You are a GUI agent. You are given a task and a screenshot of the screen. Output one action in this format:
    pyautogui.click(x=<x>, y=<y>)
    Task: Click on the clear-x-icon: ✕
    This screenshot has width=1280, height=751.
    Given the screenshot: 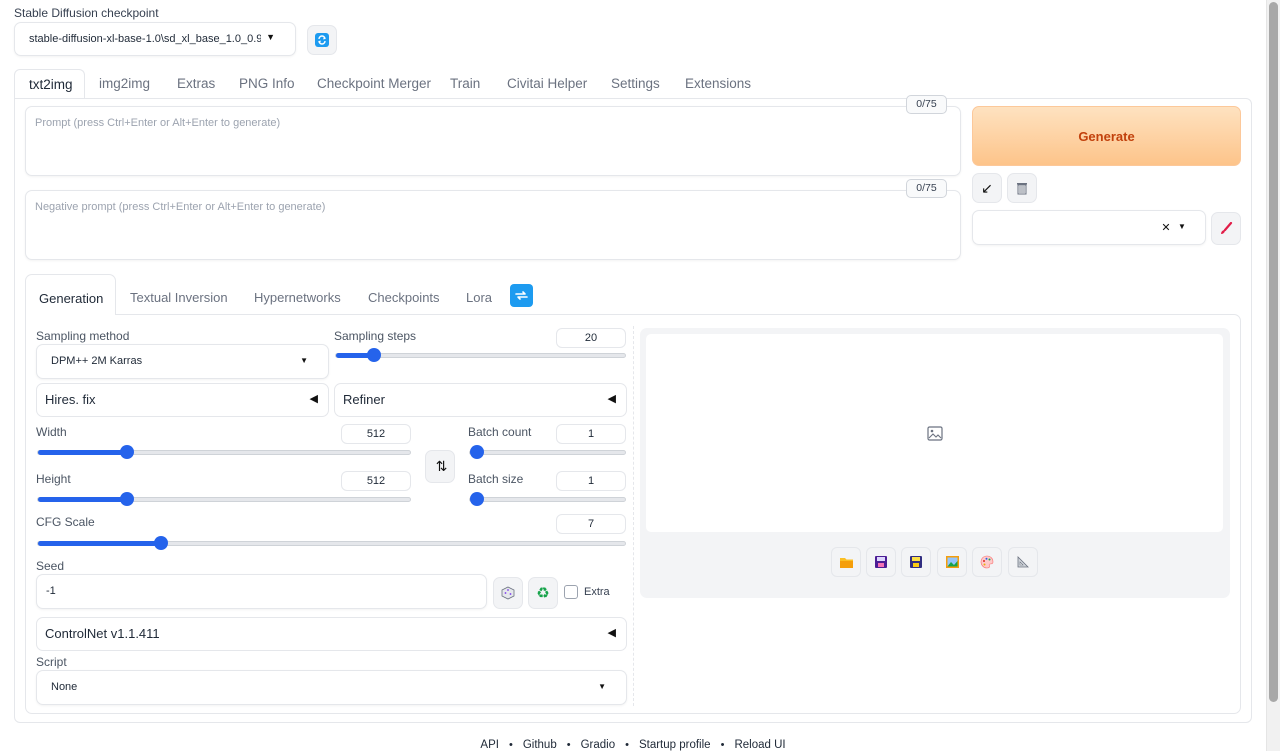 What is the action you would take?
    pyautogui.click(x=1166, y=228)
    